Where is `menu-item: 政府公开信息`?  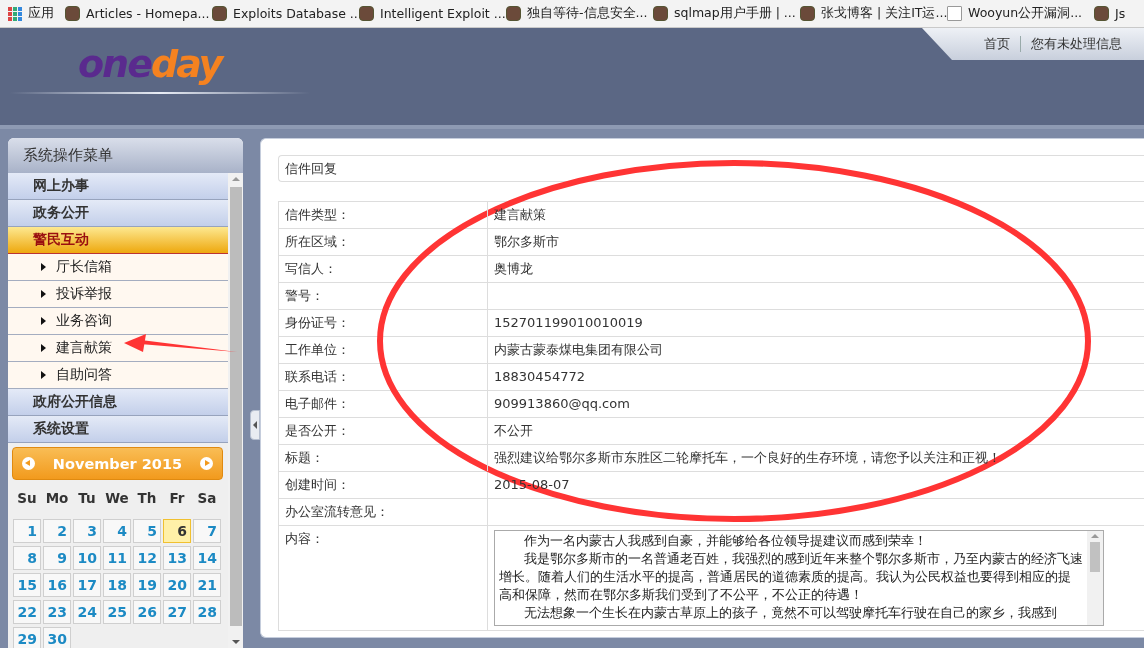
menu-item: 政府公开信息 is located at coordinates (118, 402).